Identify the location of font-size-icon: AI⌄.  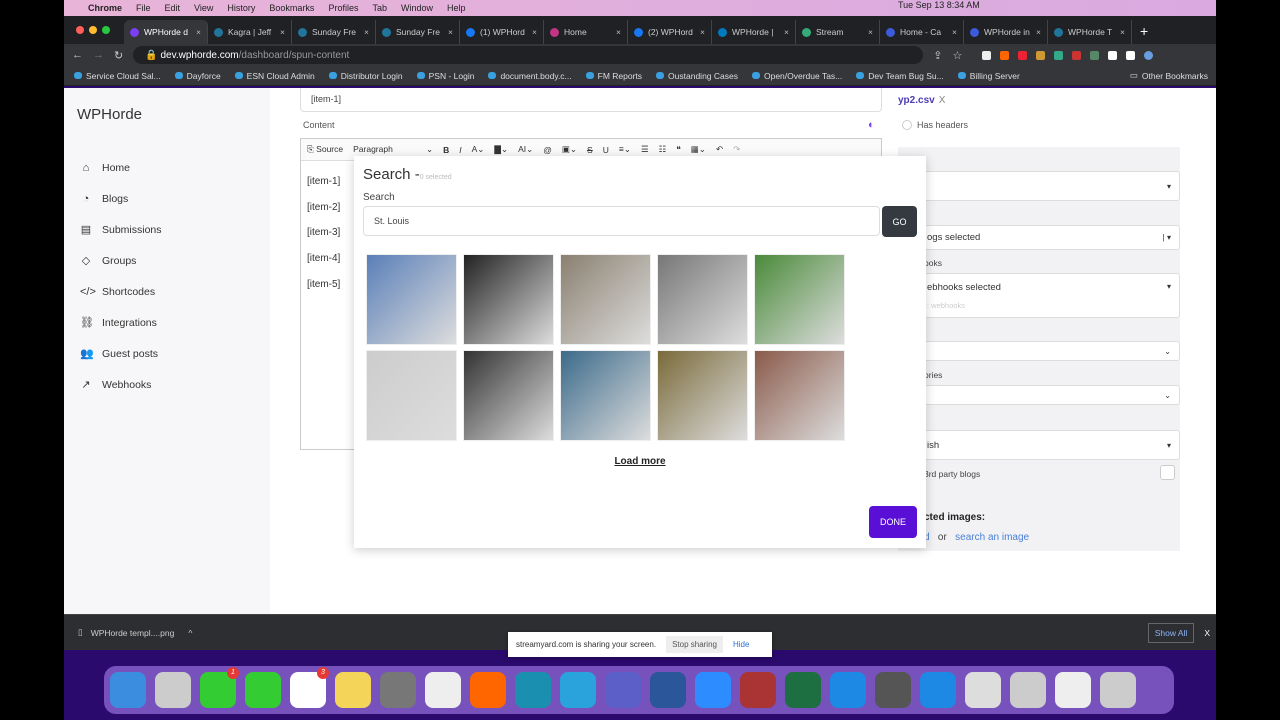
(525, 149).